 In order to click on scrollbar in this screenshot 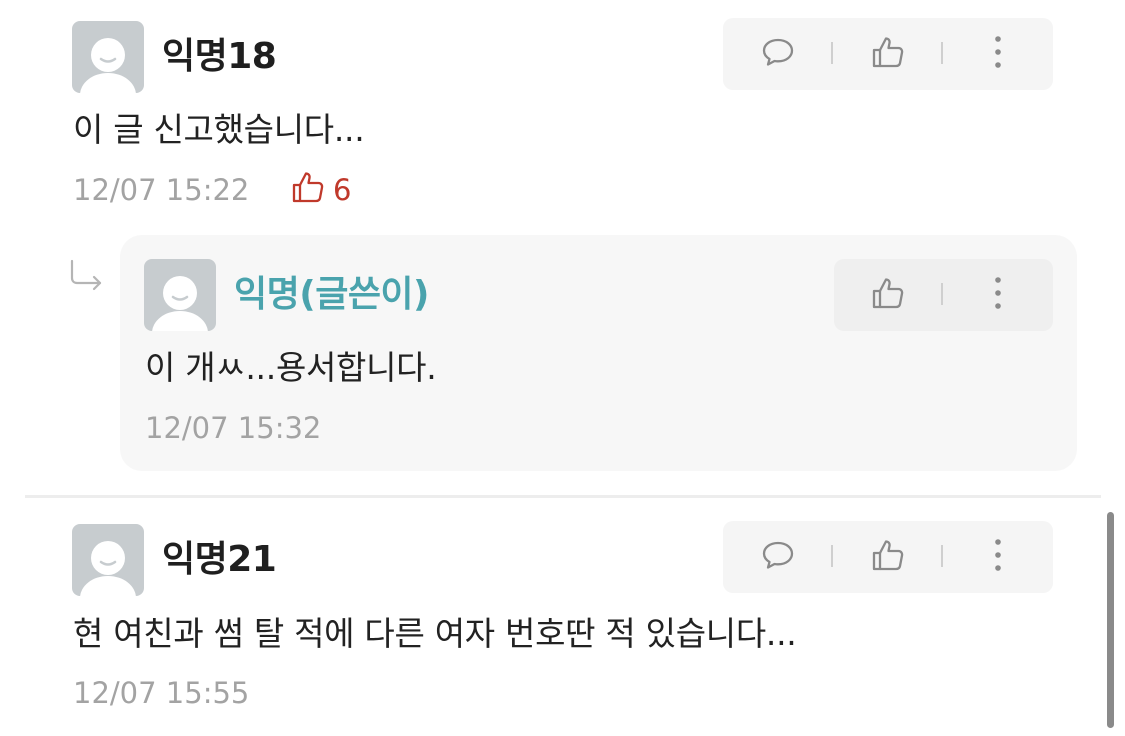, I will do `click(1110, 620)`.